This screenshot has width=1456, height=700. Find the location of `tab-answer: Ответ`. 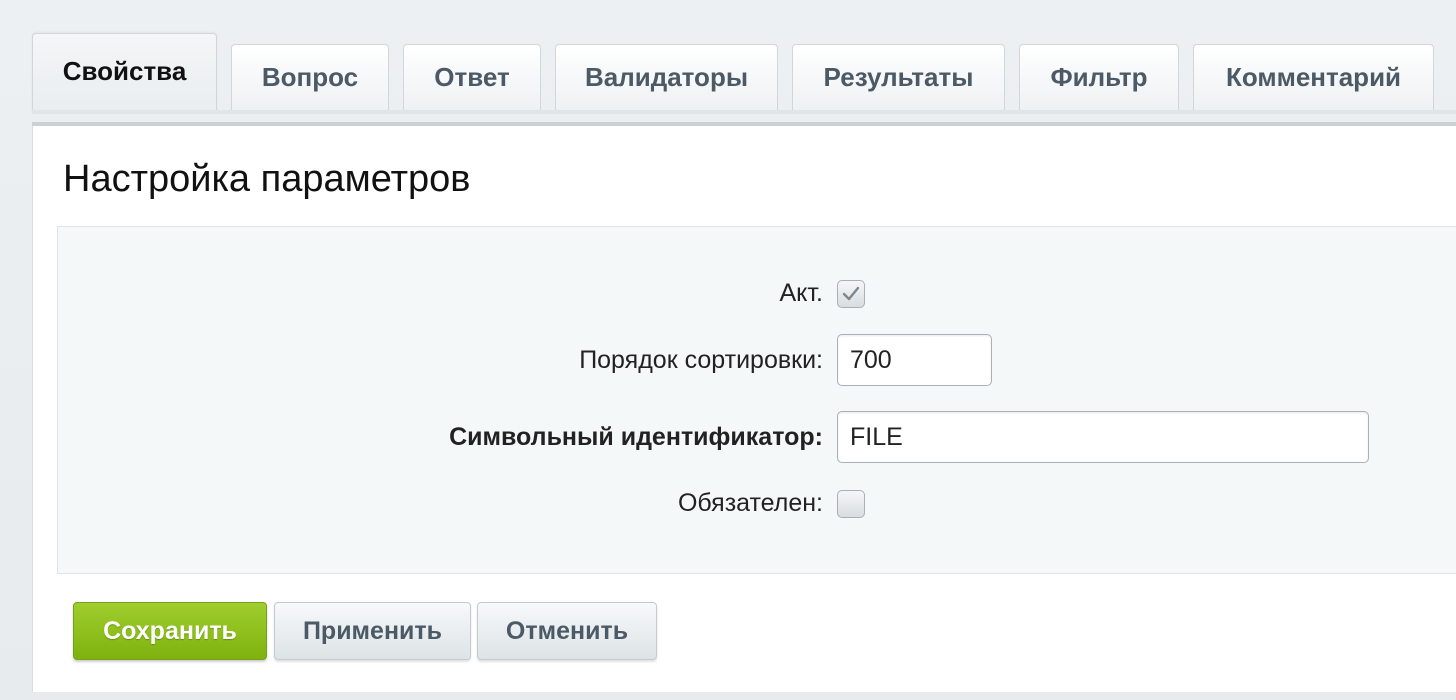

tab-answer: Ответ is located at coordinates (472, 77).